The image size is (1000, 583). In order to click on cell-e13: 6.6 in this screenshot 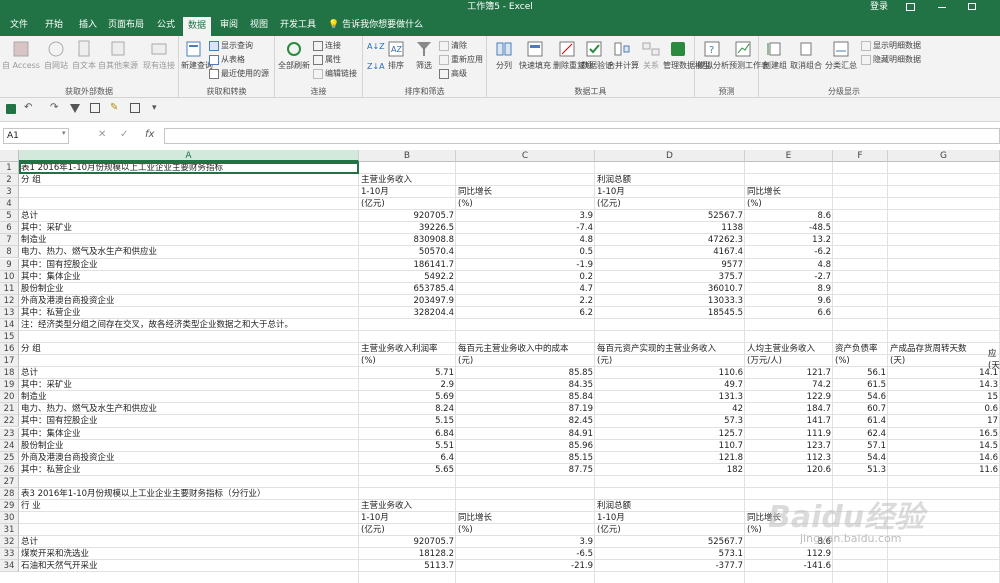, I will do `click(789, 313)`.